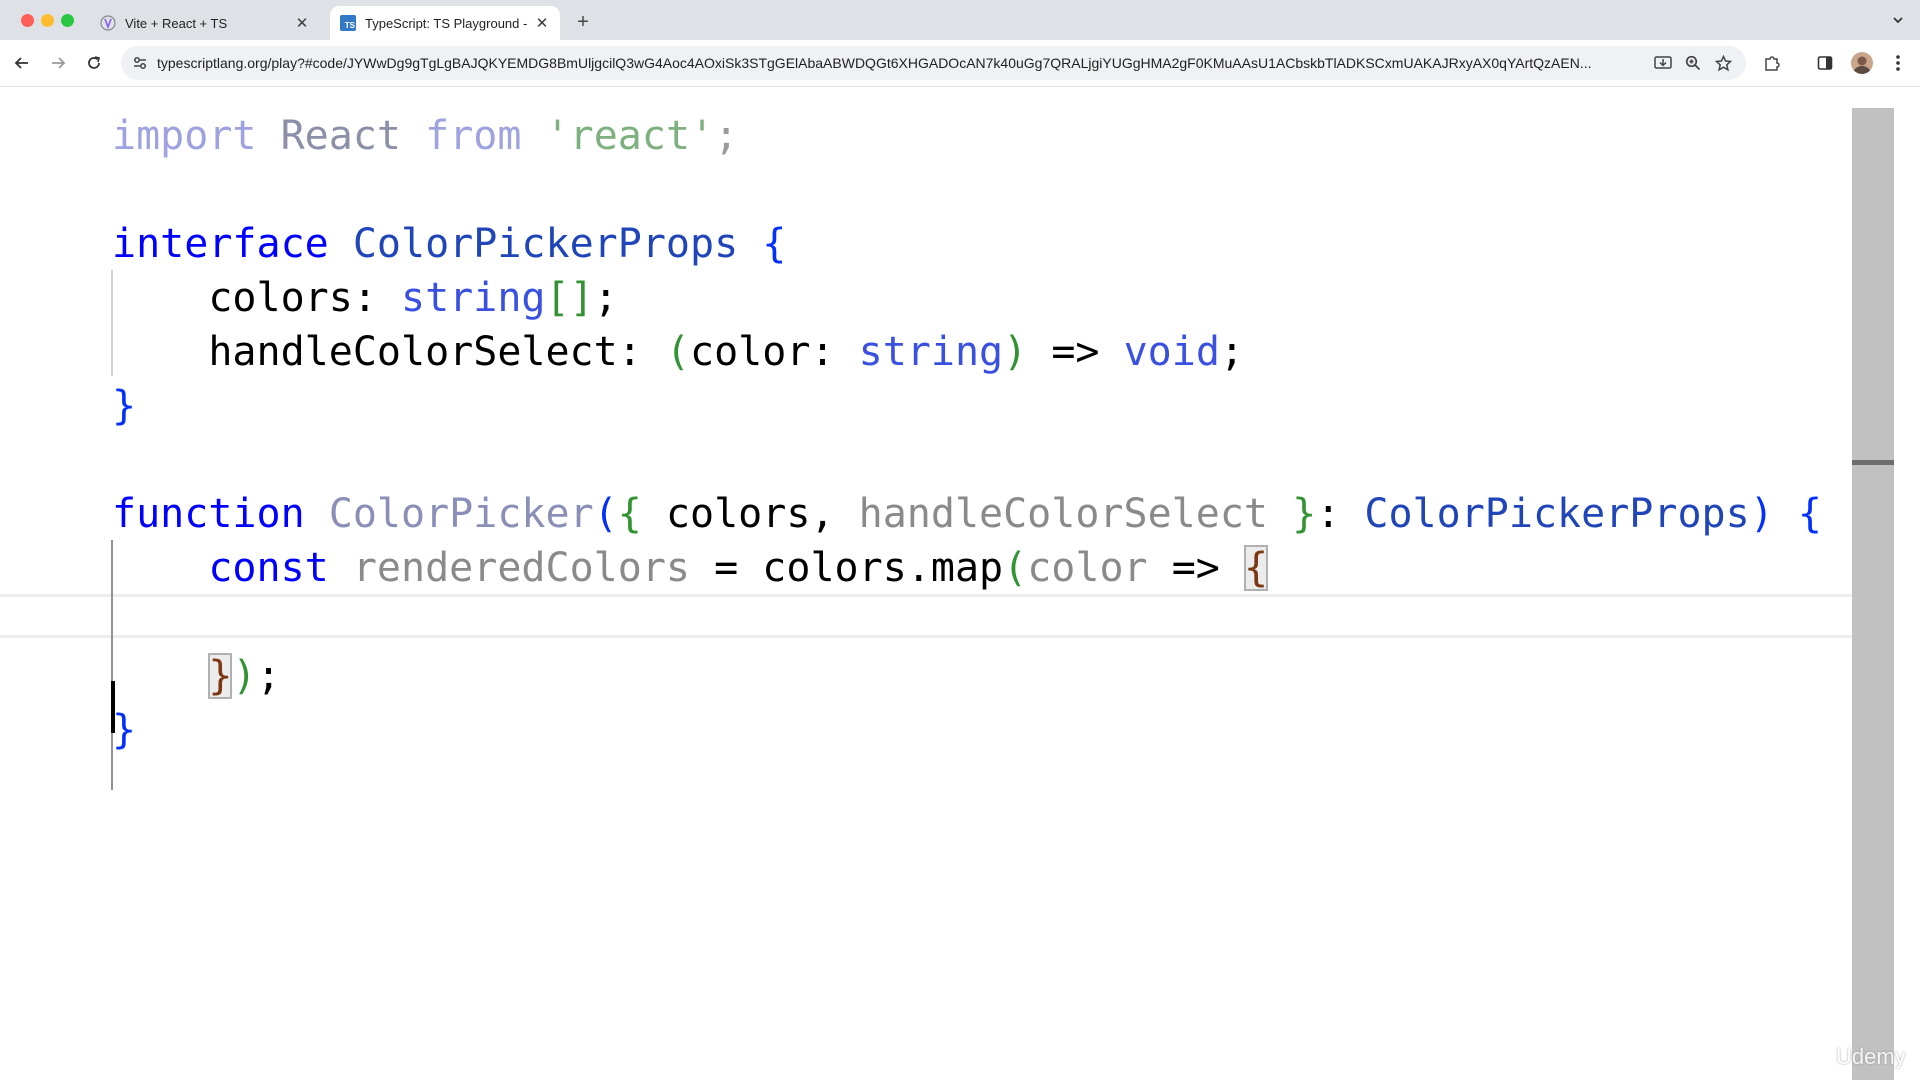 The width and height of the screenshot is (1920, 1080). I want to click on token: colors,, so click(750, 514).